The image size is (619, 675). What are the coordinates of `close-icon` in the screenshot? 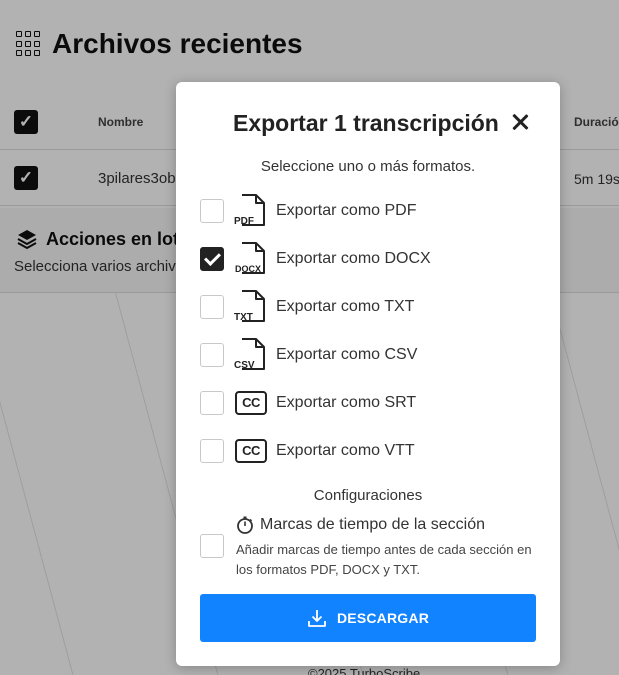 It's located at (520, 122).